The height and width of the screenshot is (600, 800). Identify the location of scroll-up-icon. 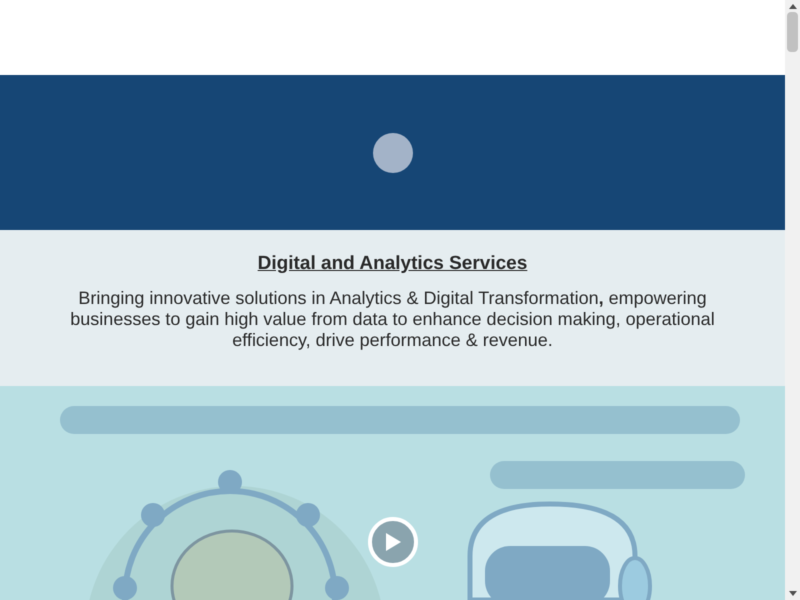
(792, 6).